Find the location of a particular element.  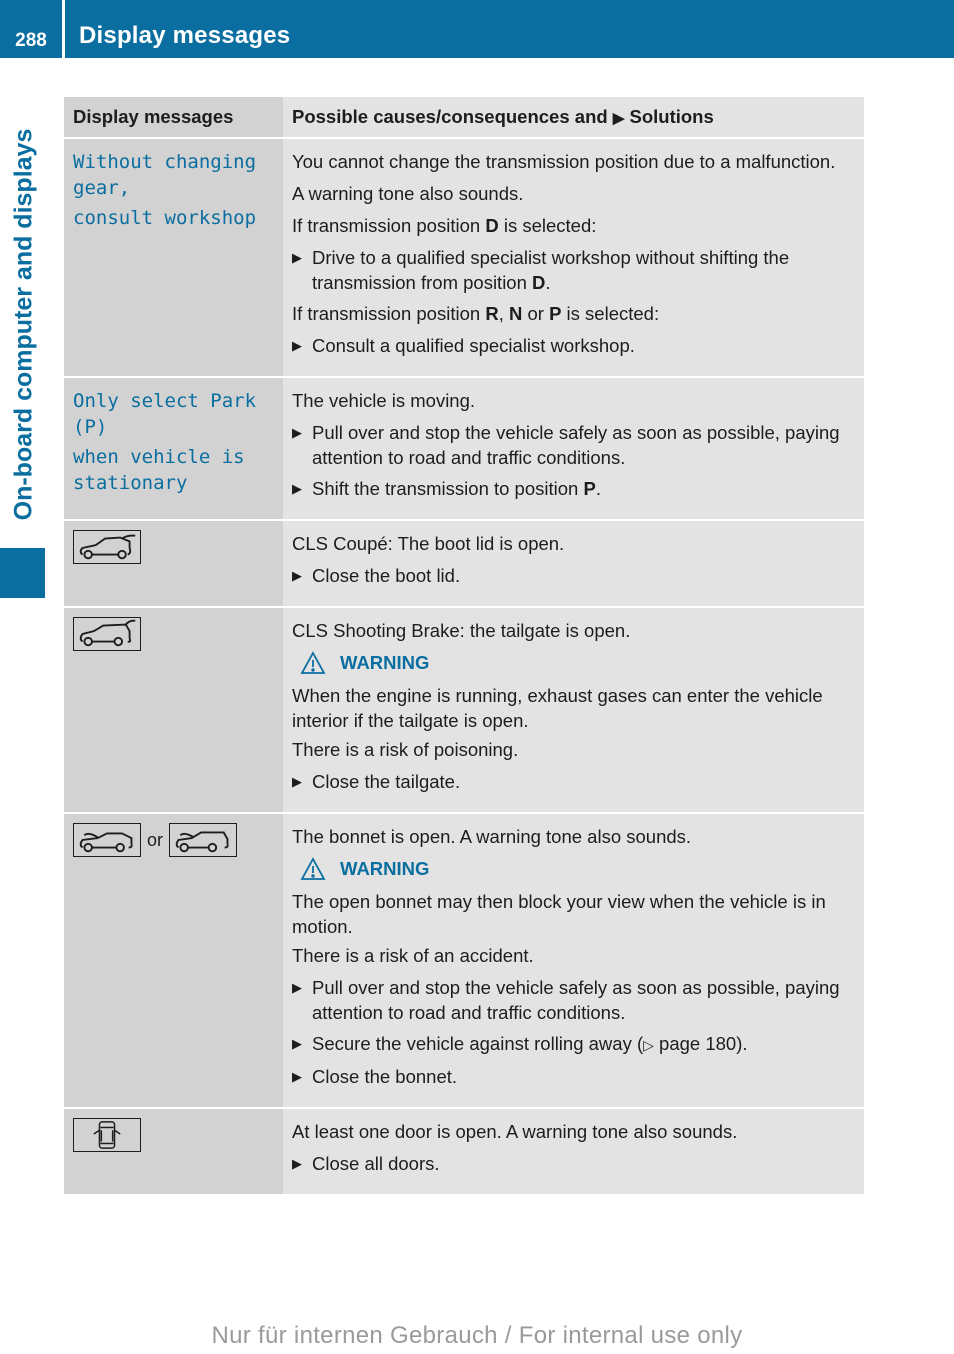

page-title: Display messages is located at coordinates (185, 35).